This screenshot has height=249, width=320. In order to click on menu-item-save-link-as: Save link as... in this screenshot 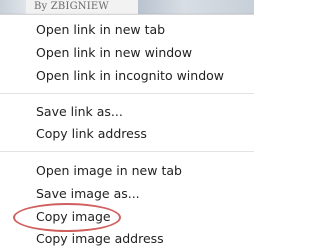, I will do `click(79, 112)`.